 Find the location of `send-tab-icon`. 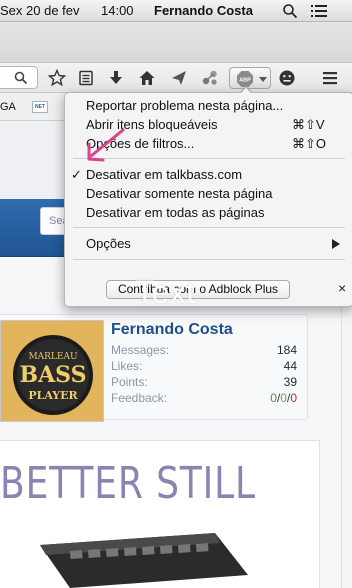

send-tab-icon is located at coordinates (179, 78).